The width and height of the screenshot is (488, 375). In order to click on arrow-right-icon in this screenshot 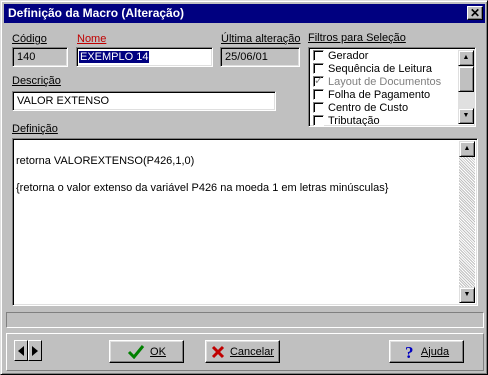, I will do `click(35, 350)`.